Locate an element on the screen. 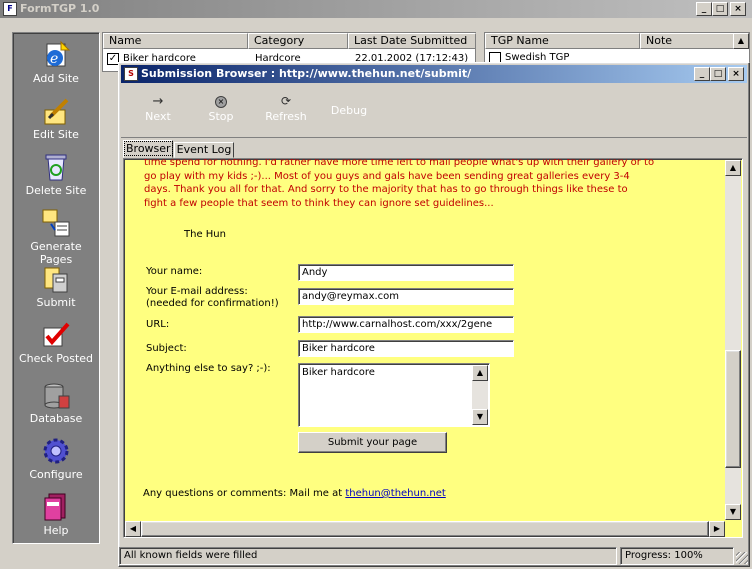  sidebar-item-label: Edit Site is located at coordinates (56, 134).